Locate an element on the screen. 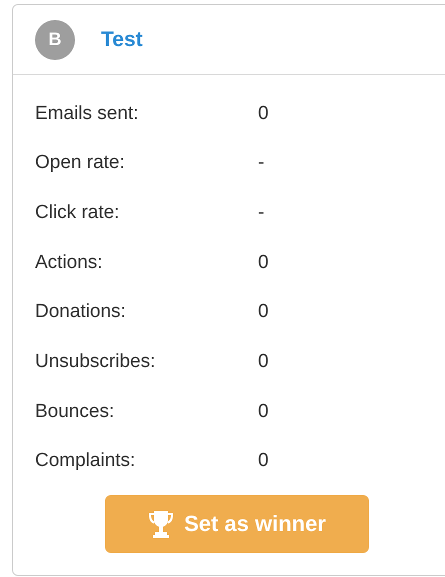 The height and width of the screenshot is (577, 445). stat-label: Complaints: is located at coordinates (85, 461).